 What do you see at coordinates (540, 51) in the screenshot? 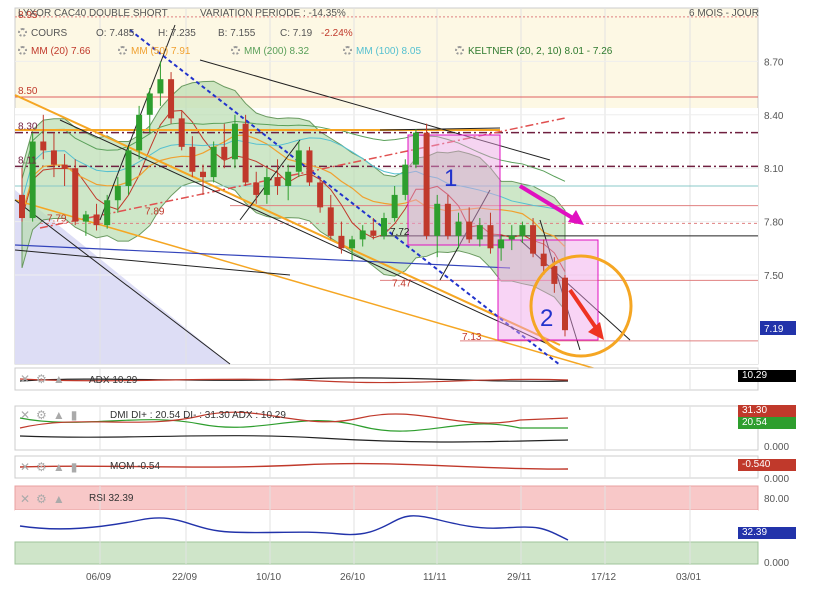
I see `keltner-label: KELTNER (20, 2, 10) 8.01 - 7.26` at bounding box center [540, 51].